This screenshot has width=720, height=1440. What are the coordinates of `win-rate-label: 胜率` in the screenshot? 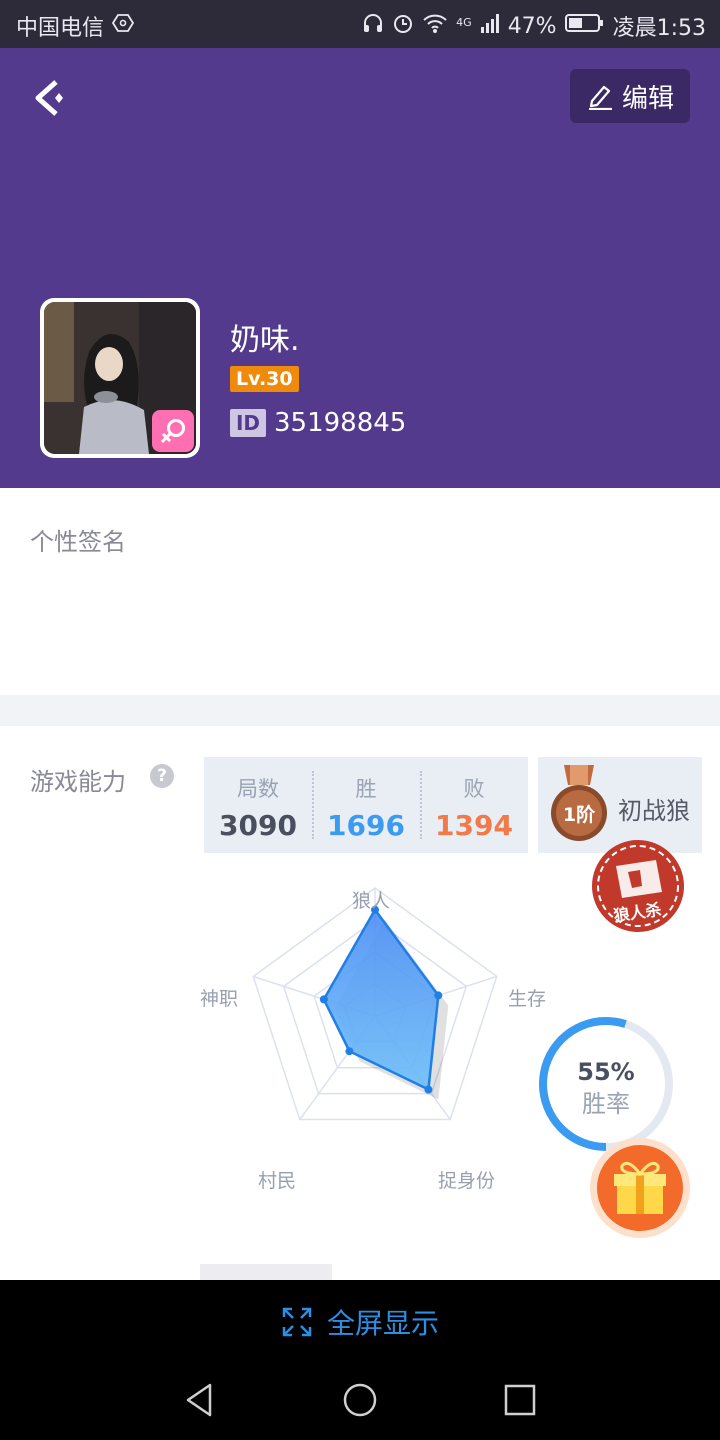 It's located at (606, 1104).